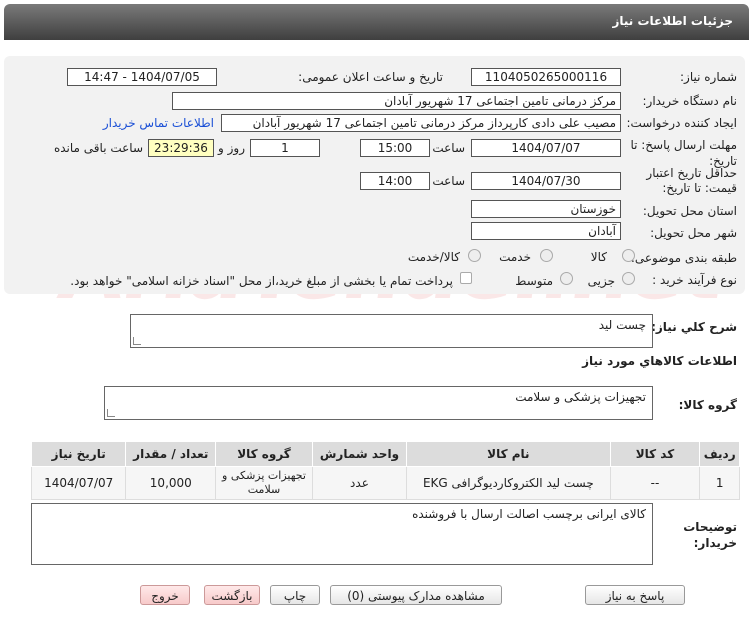 The width and height of the screenshot is (755, 622). I want to click on deadline-date-field: 1404/07/07, so click(546, 148).